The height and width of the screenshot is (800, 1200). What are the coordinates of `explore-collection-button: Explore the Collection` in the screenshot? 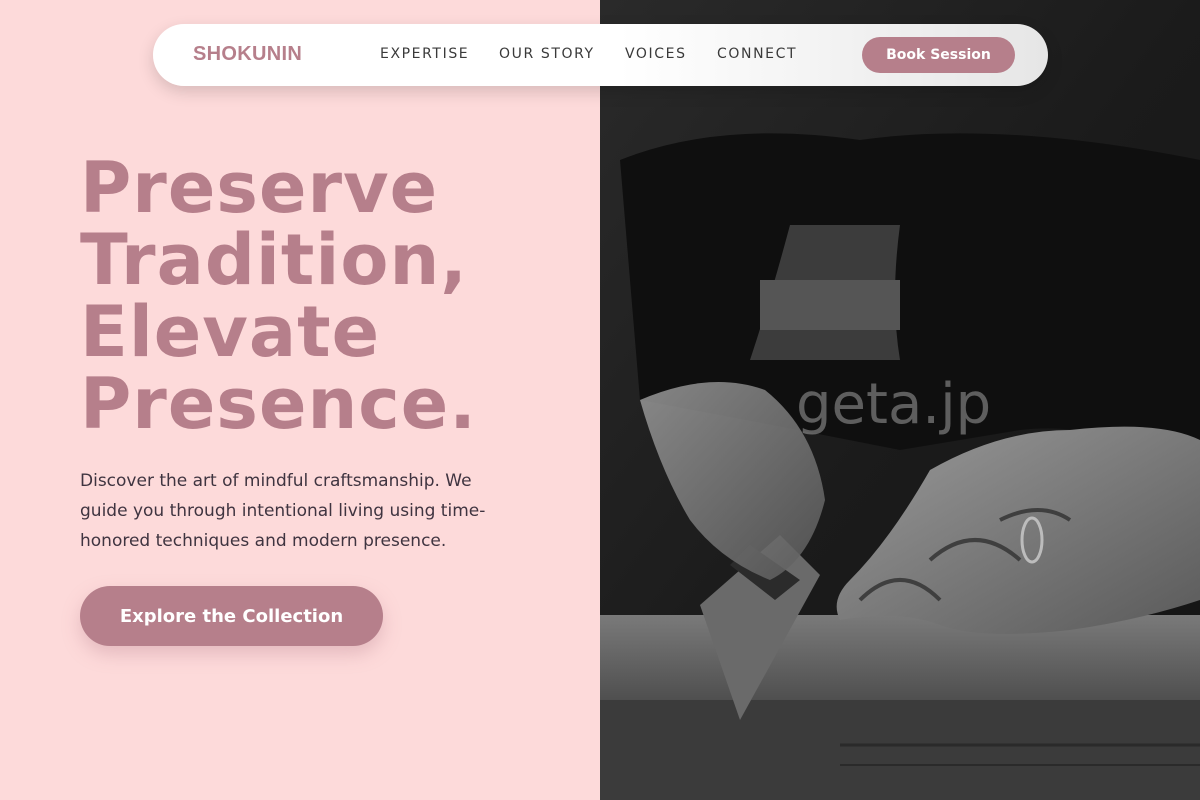 It's located at (231, 616).